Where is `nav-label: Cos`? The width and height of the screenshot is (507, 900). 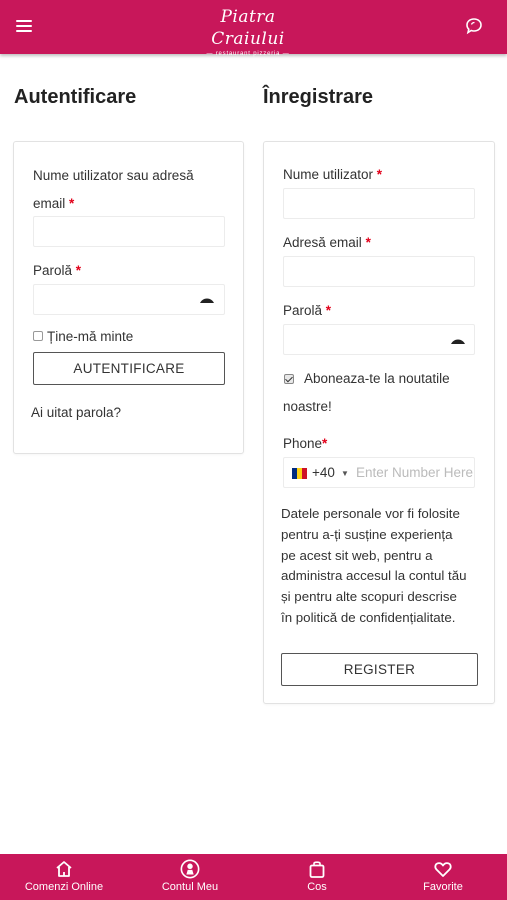 nav-label: Cos is located at coordinates (317, 887).